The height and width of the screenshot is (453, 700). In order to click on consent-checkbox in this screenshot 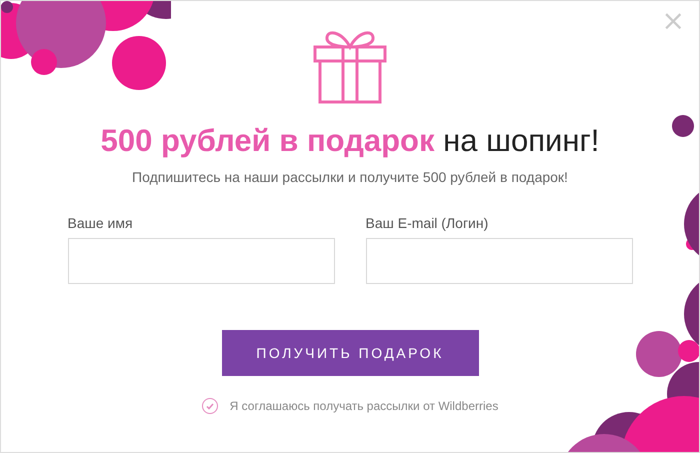, I will do `click(210, 406)`.